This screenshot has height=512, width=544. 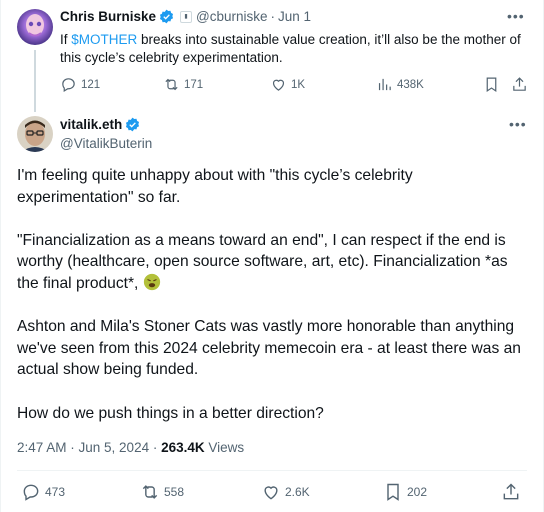 I want to click on bookmark-button, so click(x=491, y=84).